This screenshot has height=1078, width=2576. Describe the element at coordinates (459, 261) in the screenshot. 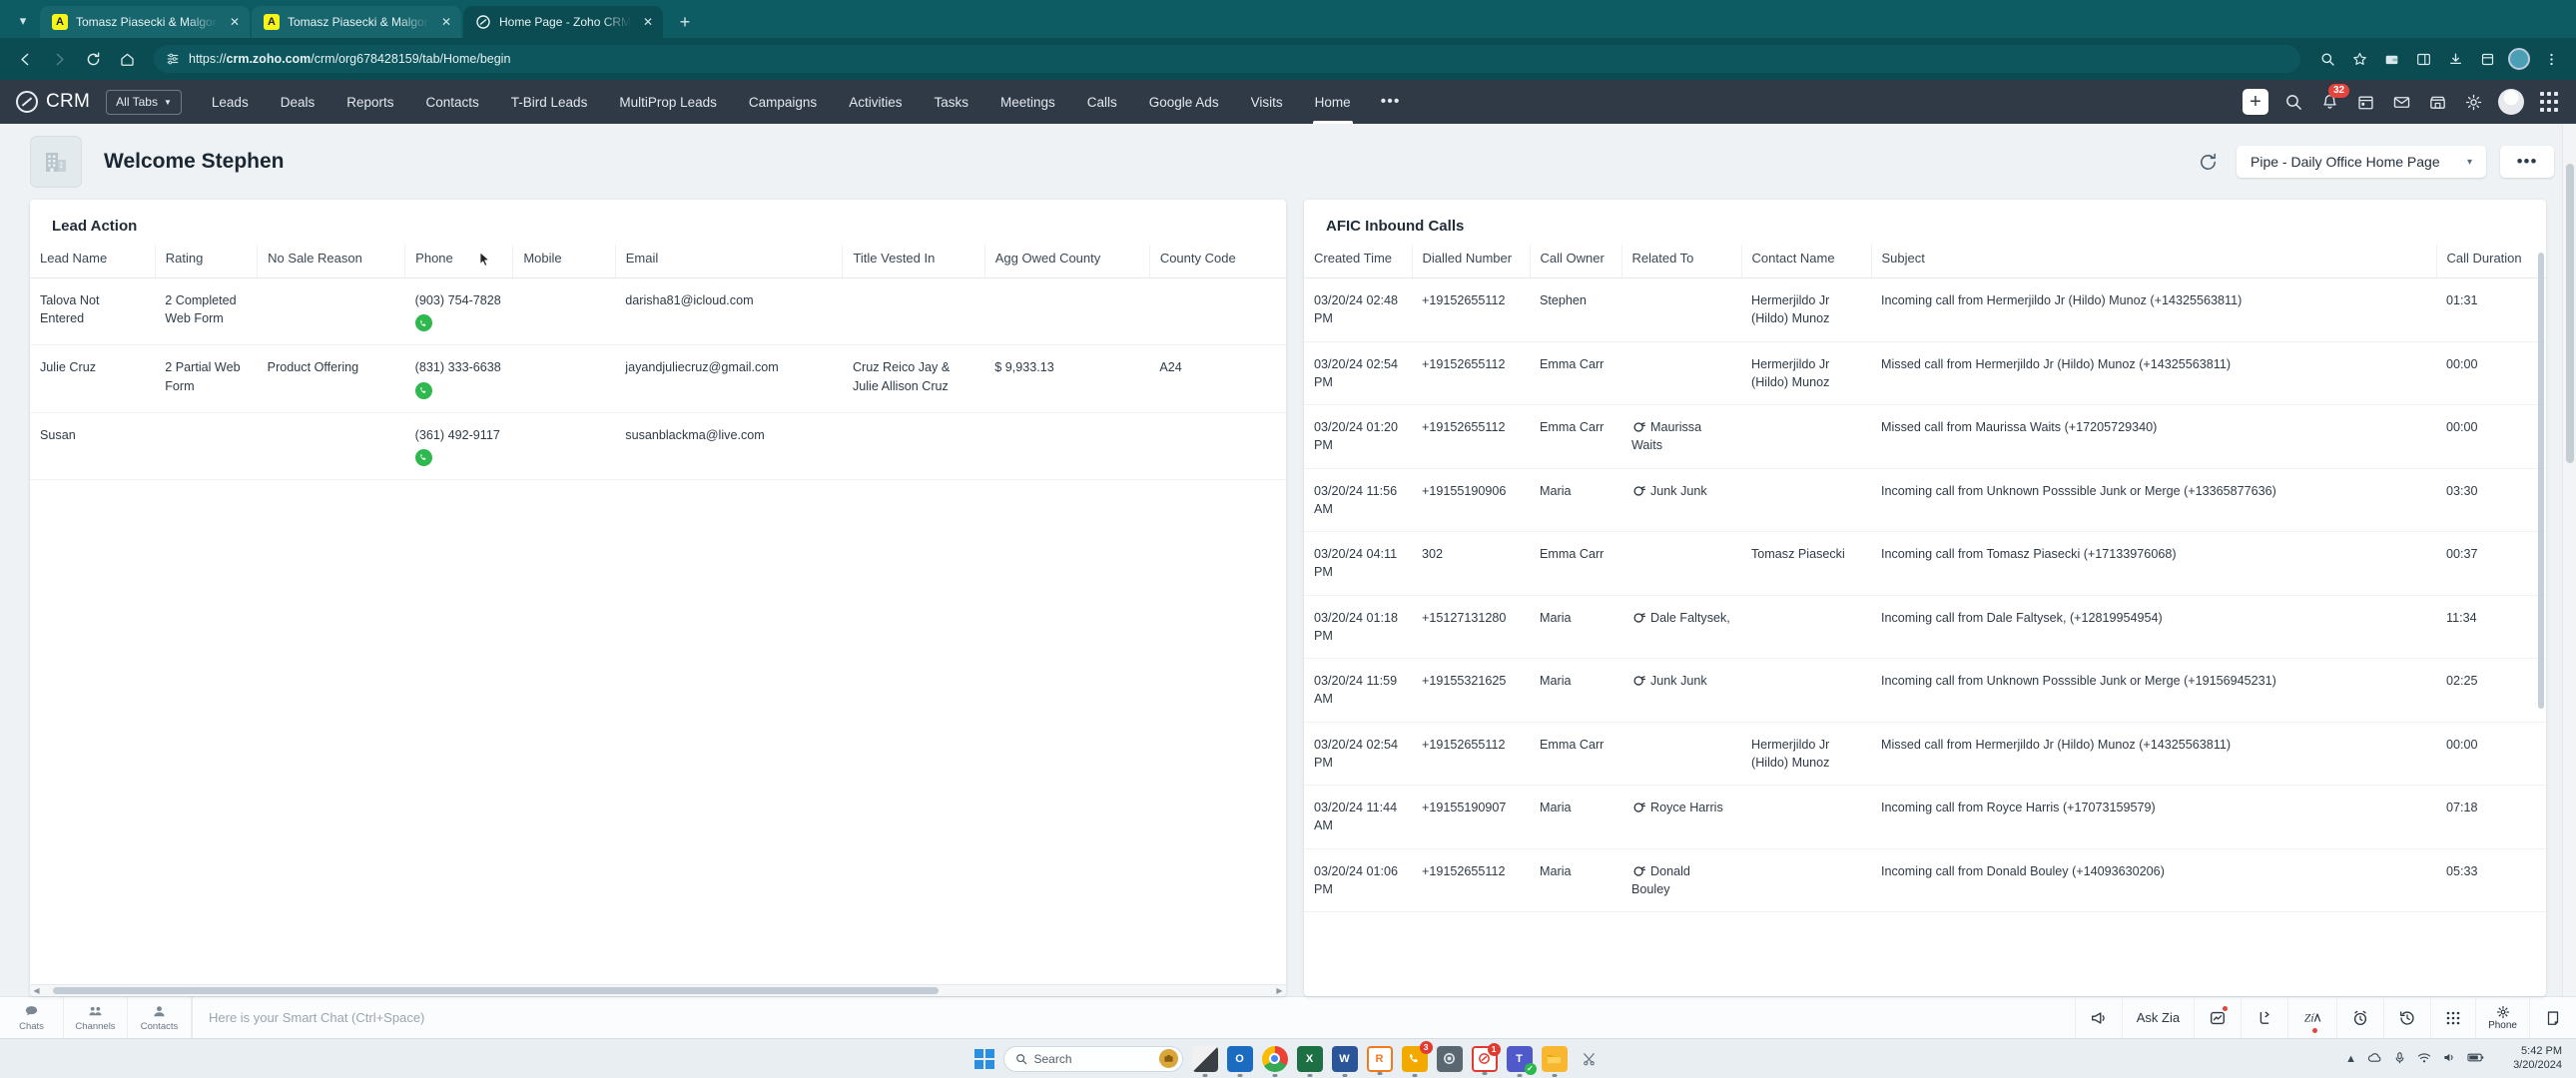

I see `col-phone: Phone` at that location.